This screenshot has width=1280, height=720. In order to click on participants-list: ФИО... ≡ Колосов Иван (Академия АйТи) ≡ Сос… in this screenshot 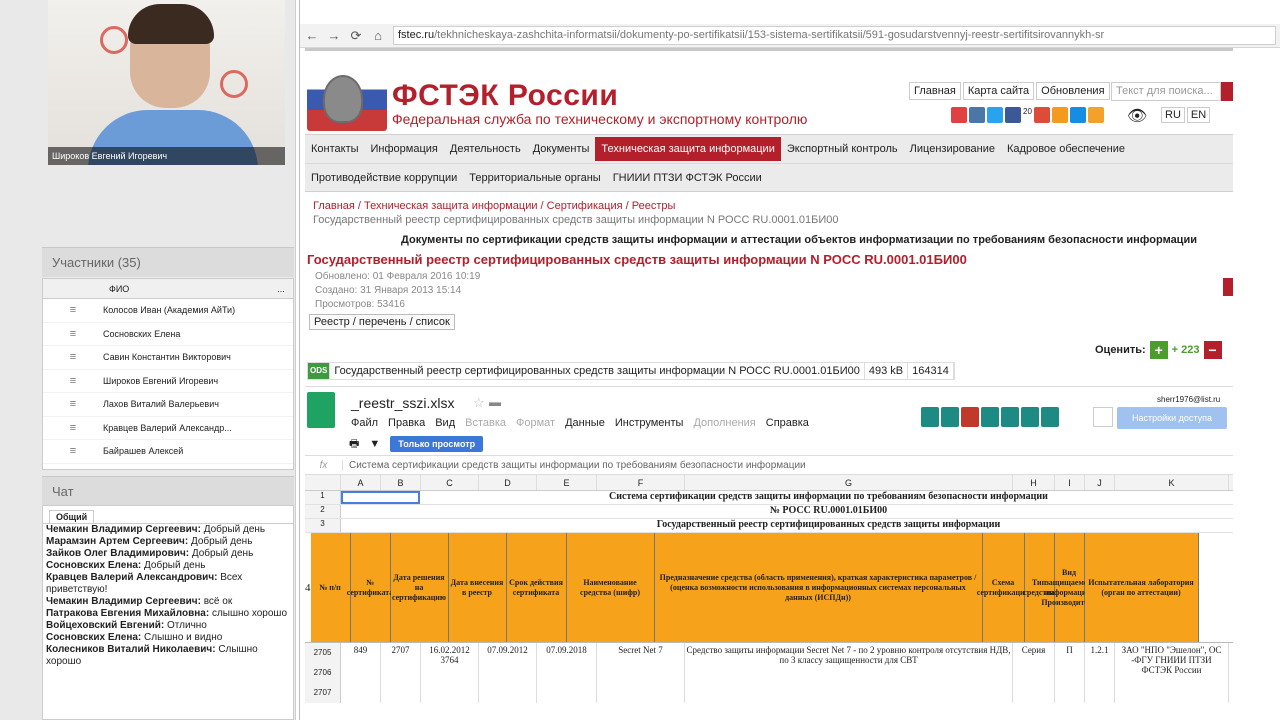, I will do `click(168, 374)`.